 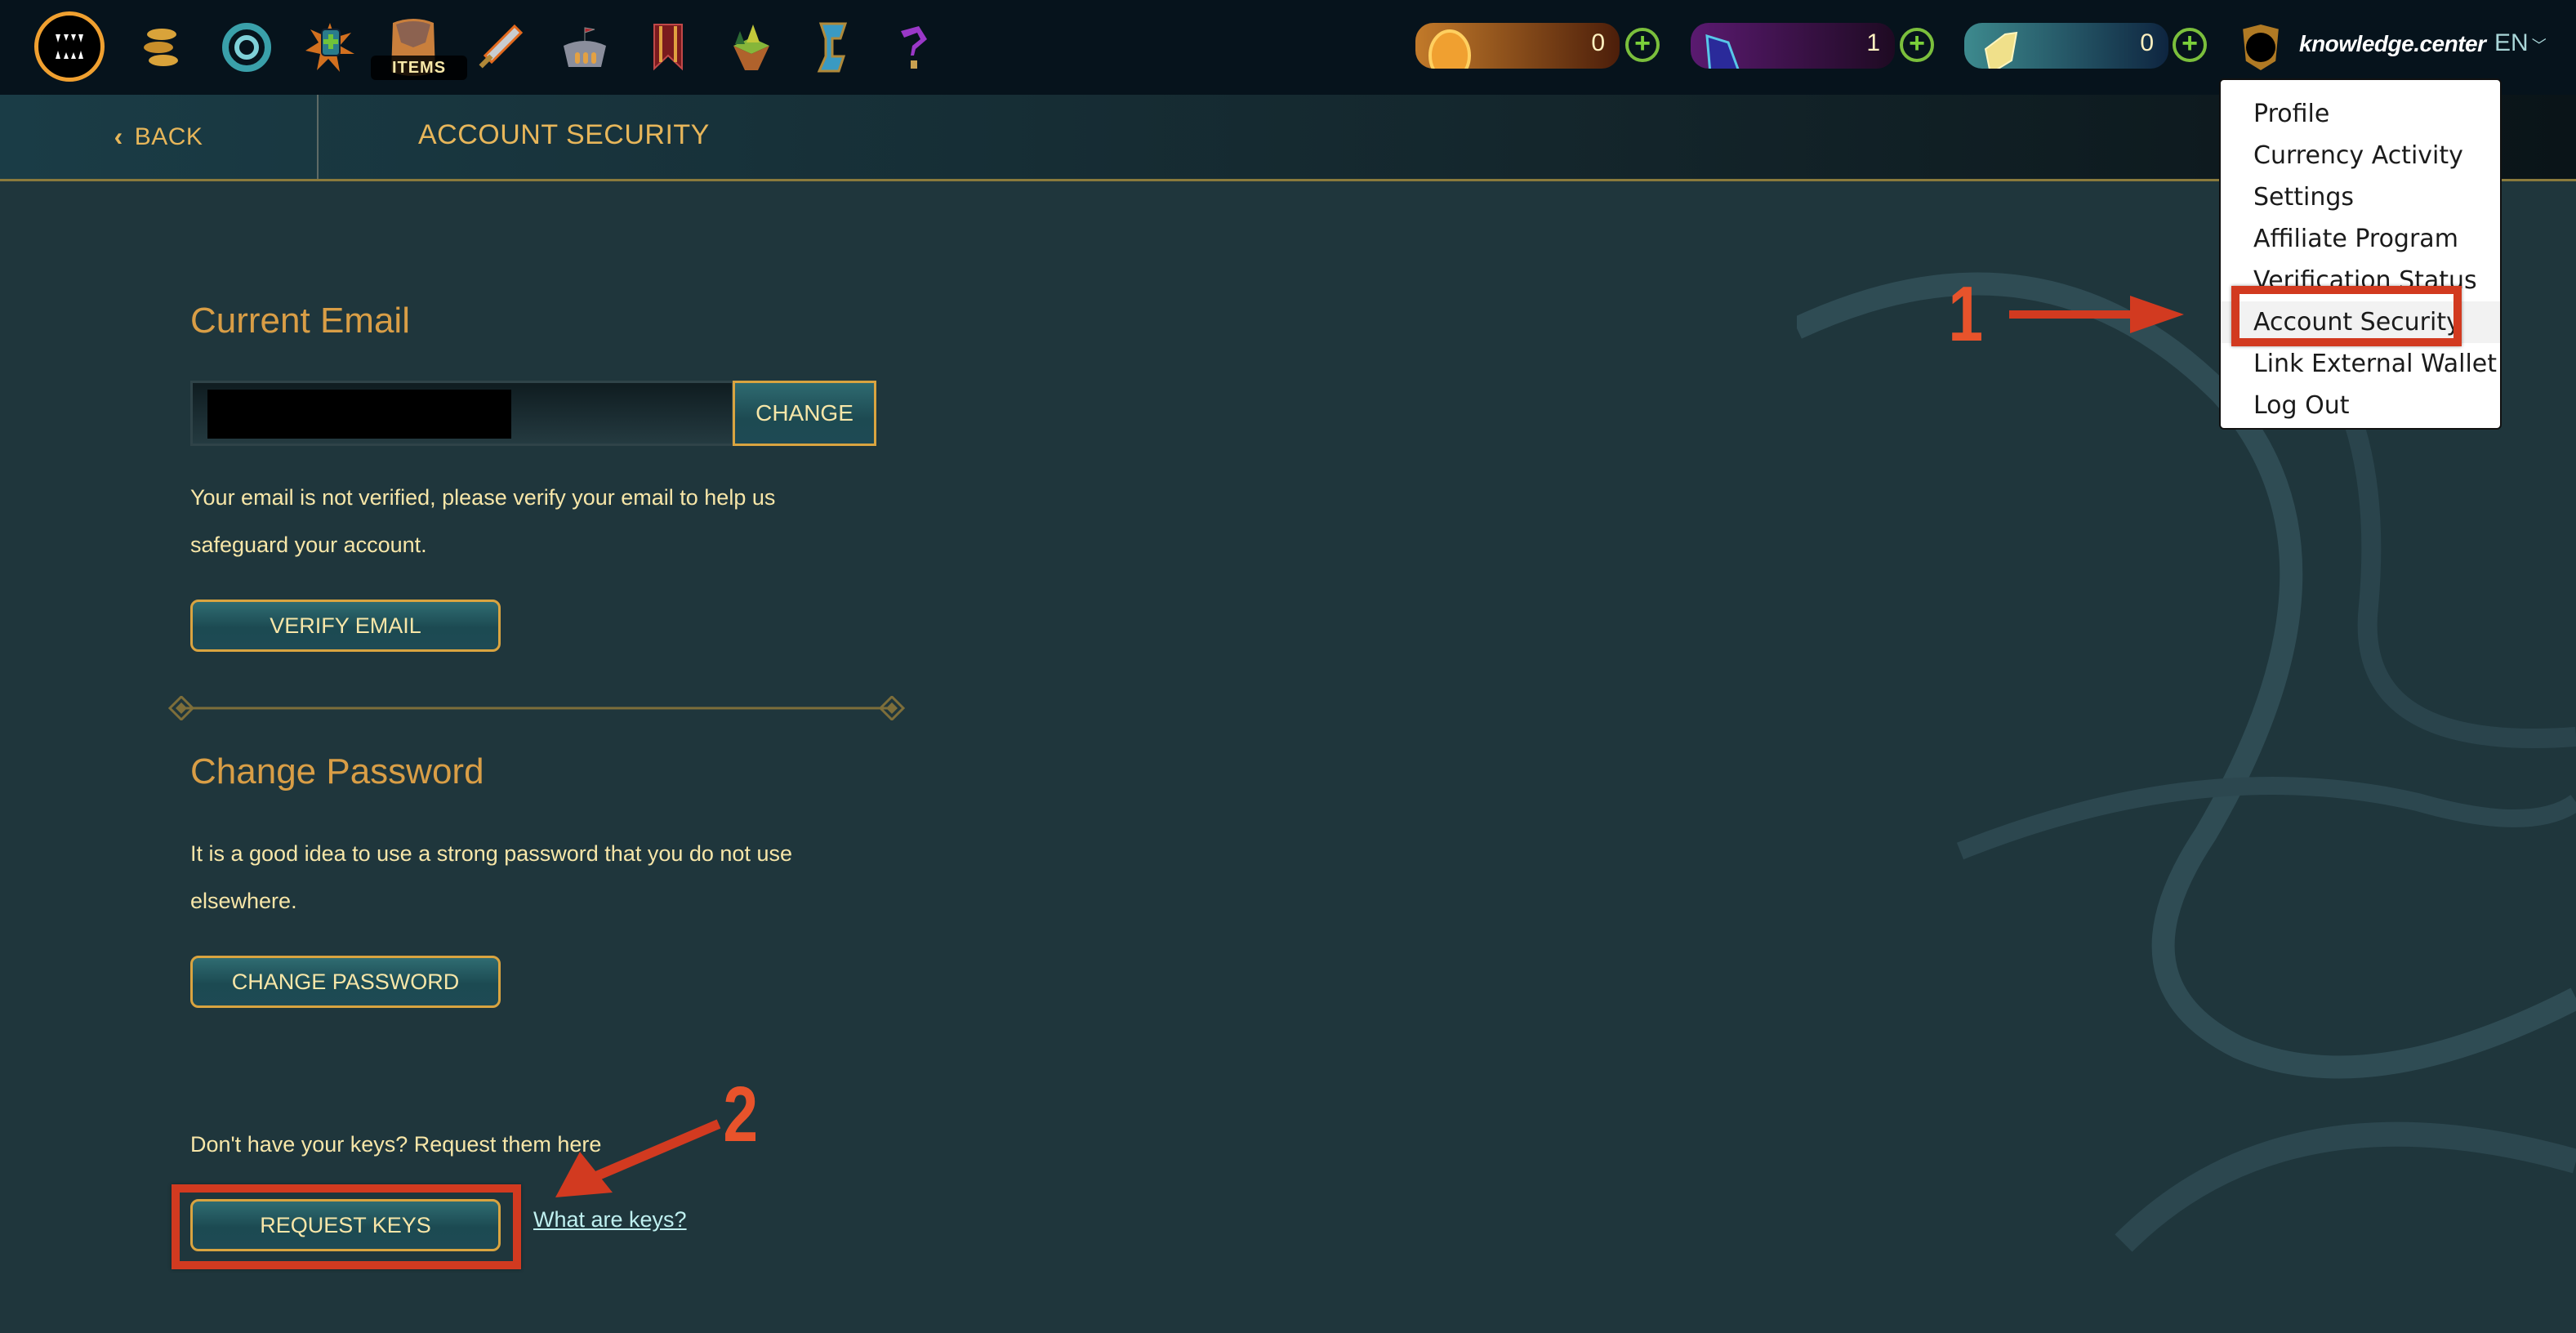 What do you see at coordinates (2360, 155) in the screenshot?
I see `menu-item-currency-activity: Currency Activity` at bounding box center [2360, 155].